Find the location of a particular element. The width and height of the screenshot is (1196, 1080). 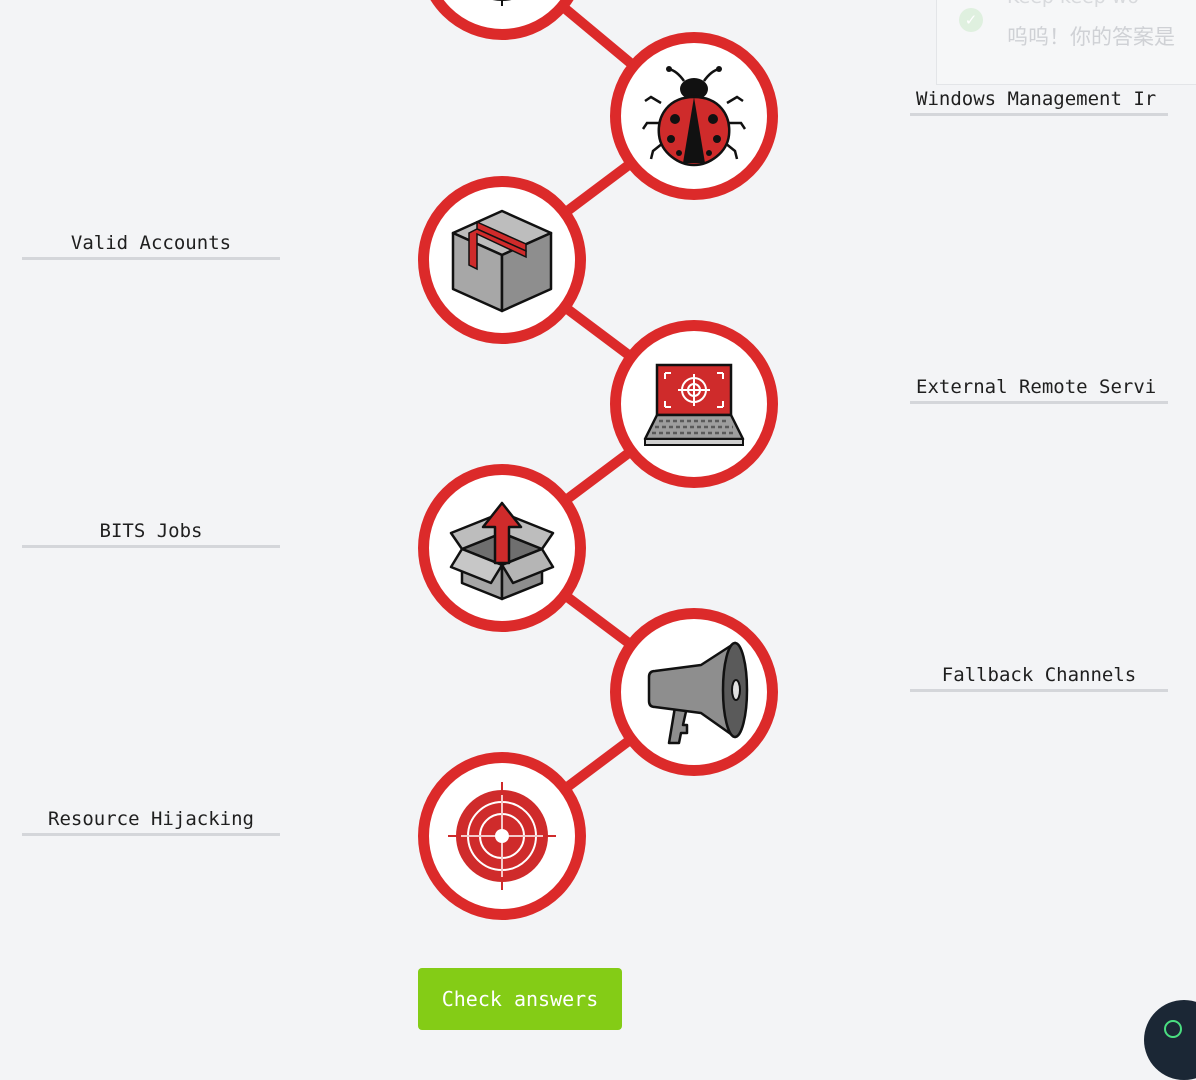

open-box-arrow-icon is located at coordinates (502, 551).